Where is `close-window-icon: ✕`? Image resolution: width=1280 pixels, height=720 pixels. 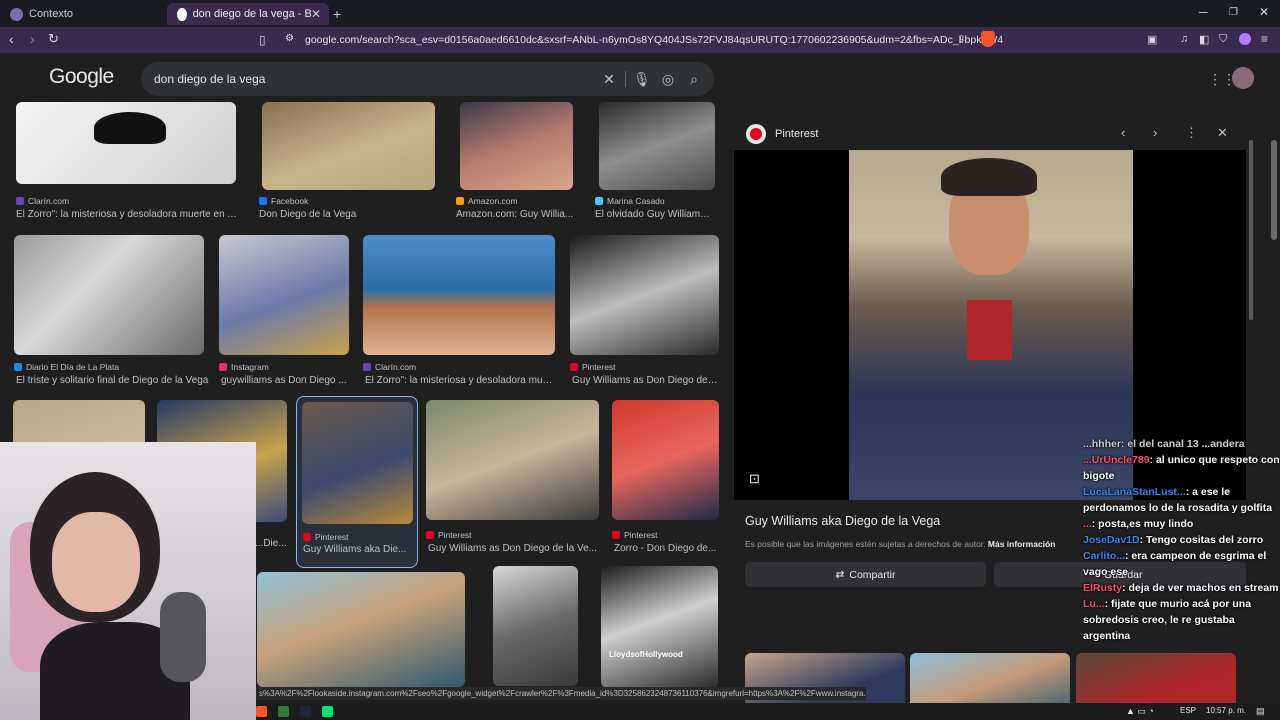 close-window-icon: ✕ is located at coordinates (1264, 12).